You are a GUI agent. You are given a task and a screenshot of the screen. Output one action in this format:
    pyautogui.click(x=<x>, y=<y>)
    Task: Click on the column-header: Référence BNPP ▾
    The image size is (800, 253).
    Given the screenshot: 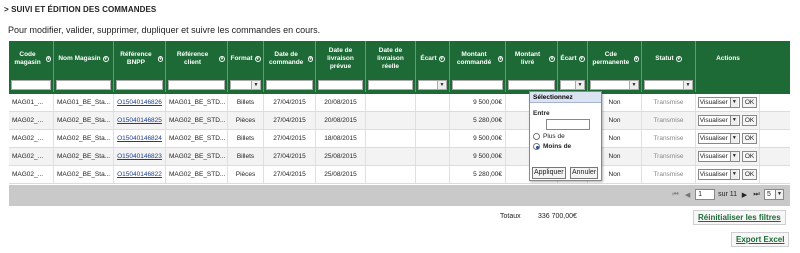 What is the action you would take?
    pyautogui.click(x=140, y=59)
    